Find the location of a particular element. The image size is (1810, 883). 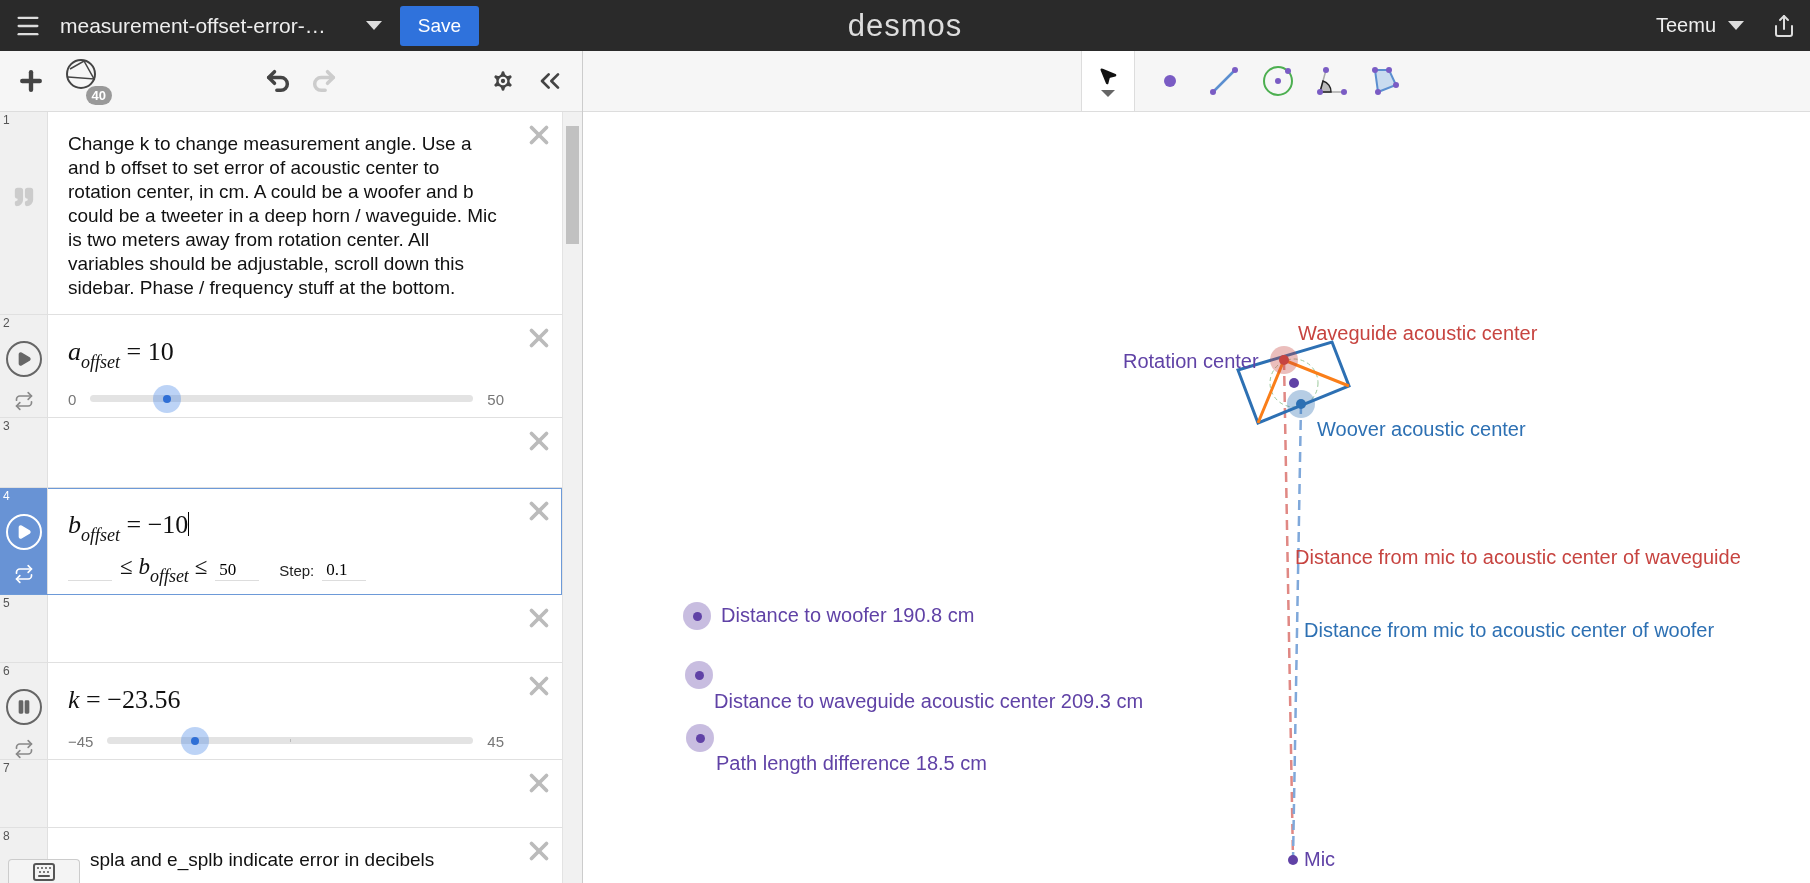

point-label: Distance from mic to acoustic center of woofer is located at coordinates (1509, 630).